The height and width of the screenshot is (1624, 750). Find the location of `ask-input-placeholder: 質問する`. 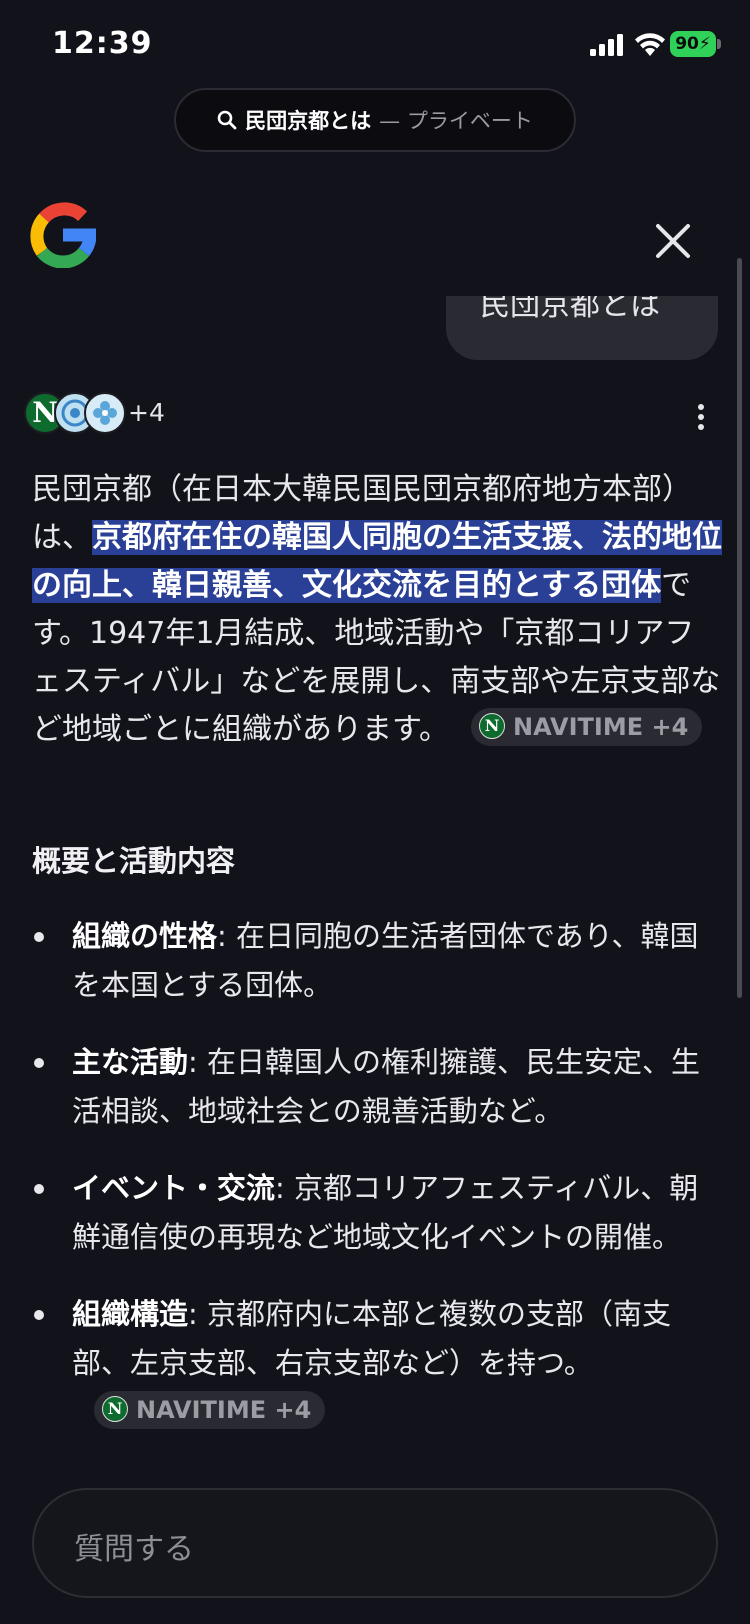

ask-input-placeholder: 質問する is located at coordinates (134, 1549).